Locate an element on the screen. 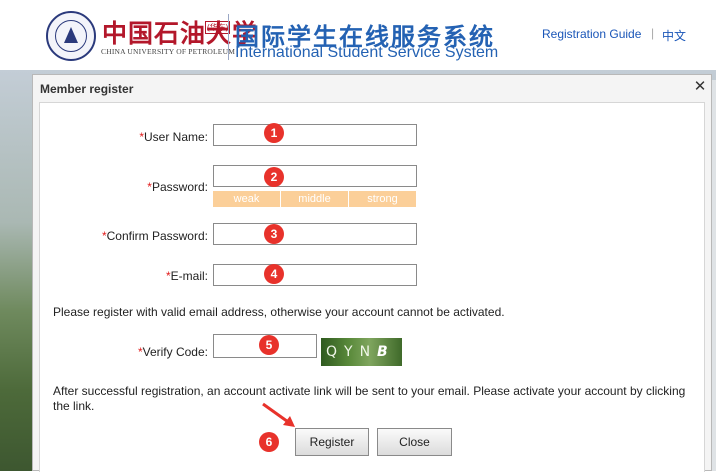  strength-weak: weak is located at coordinates (246, 199).